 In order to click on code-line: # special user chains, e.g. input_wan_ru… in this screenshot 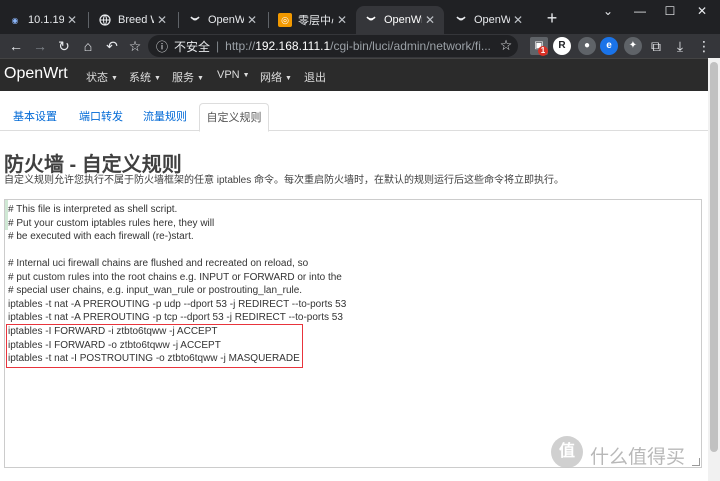, I will do `click(155, 290)`.